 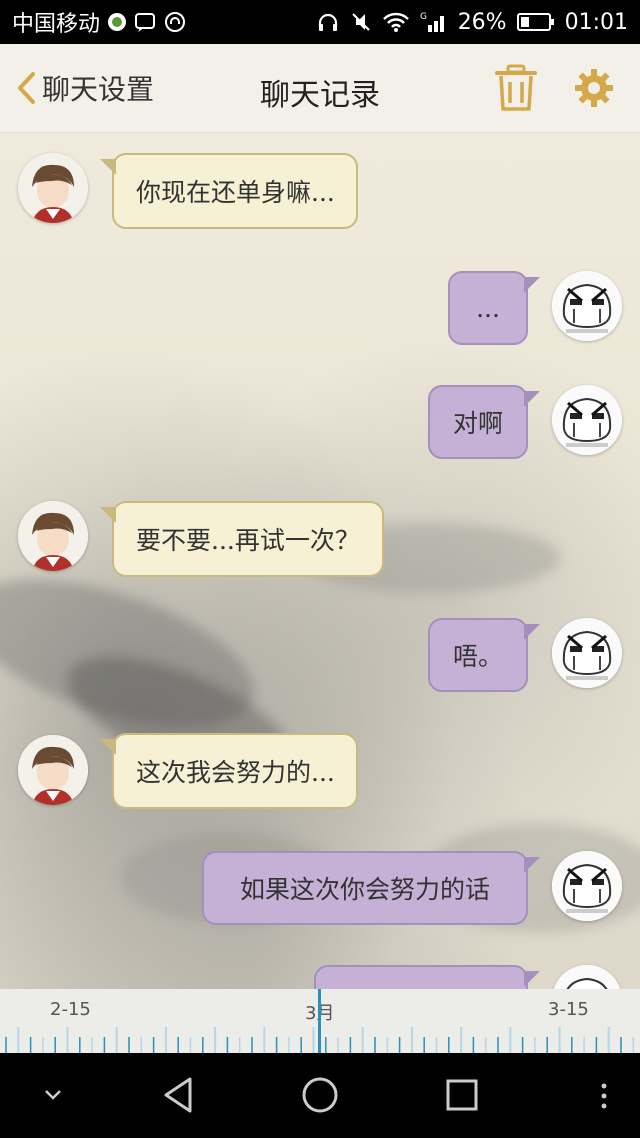 What do you see at coordinates (423, 17) in the screenshot?
I see `svg-text: G` at bounding box center [423, 17].